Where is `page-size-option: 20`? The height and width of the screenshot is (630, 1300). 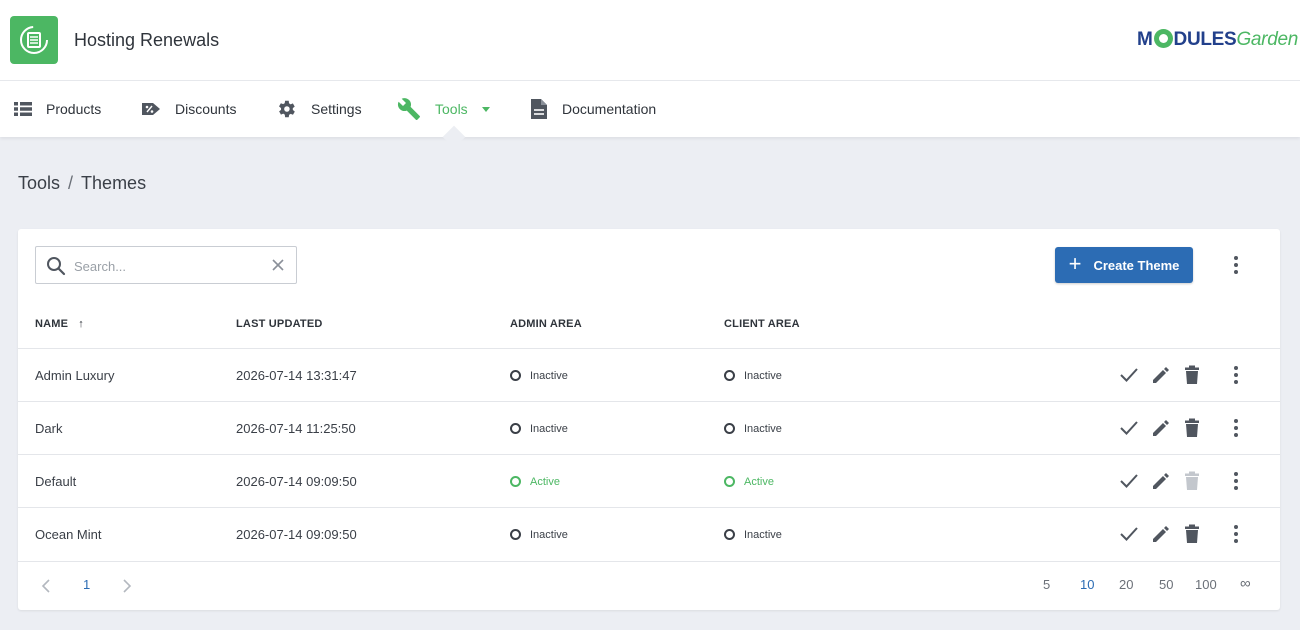 page-size-option: 20 is located at coordinates (1126, 584).